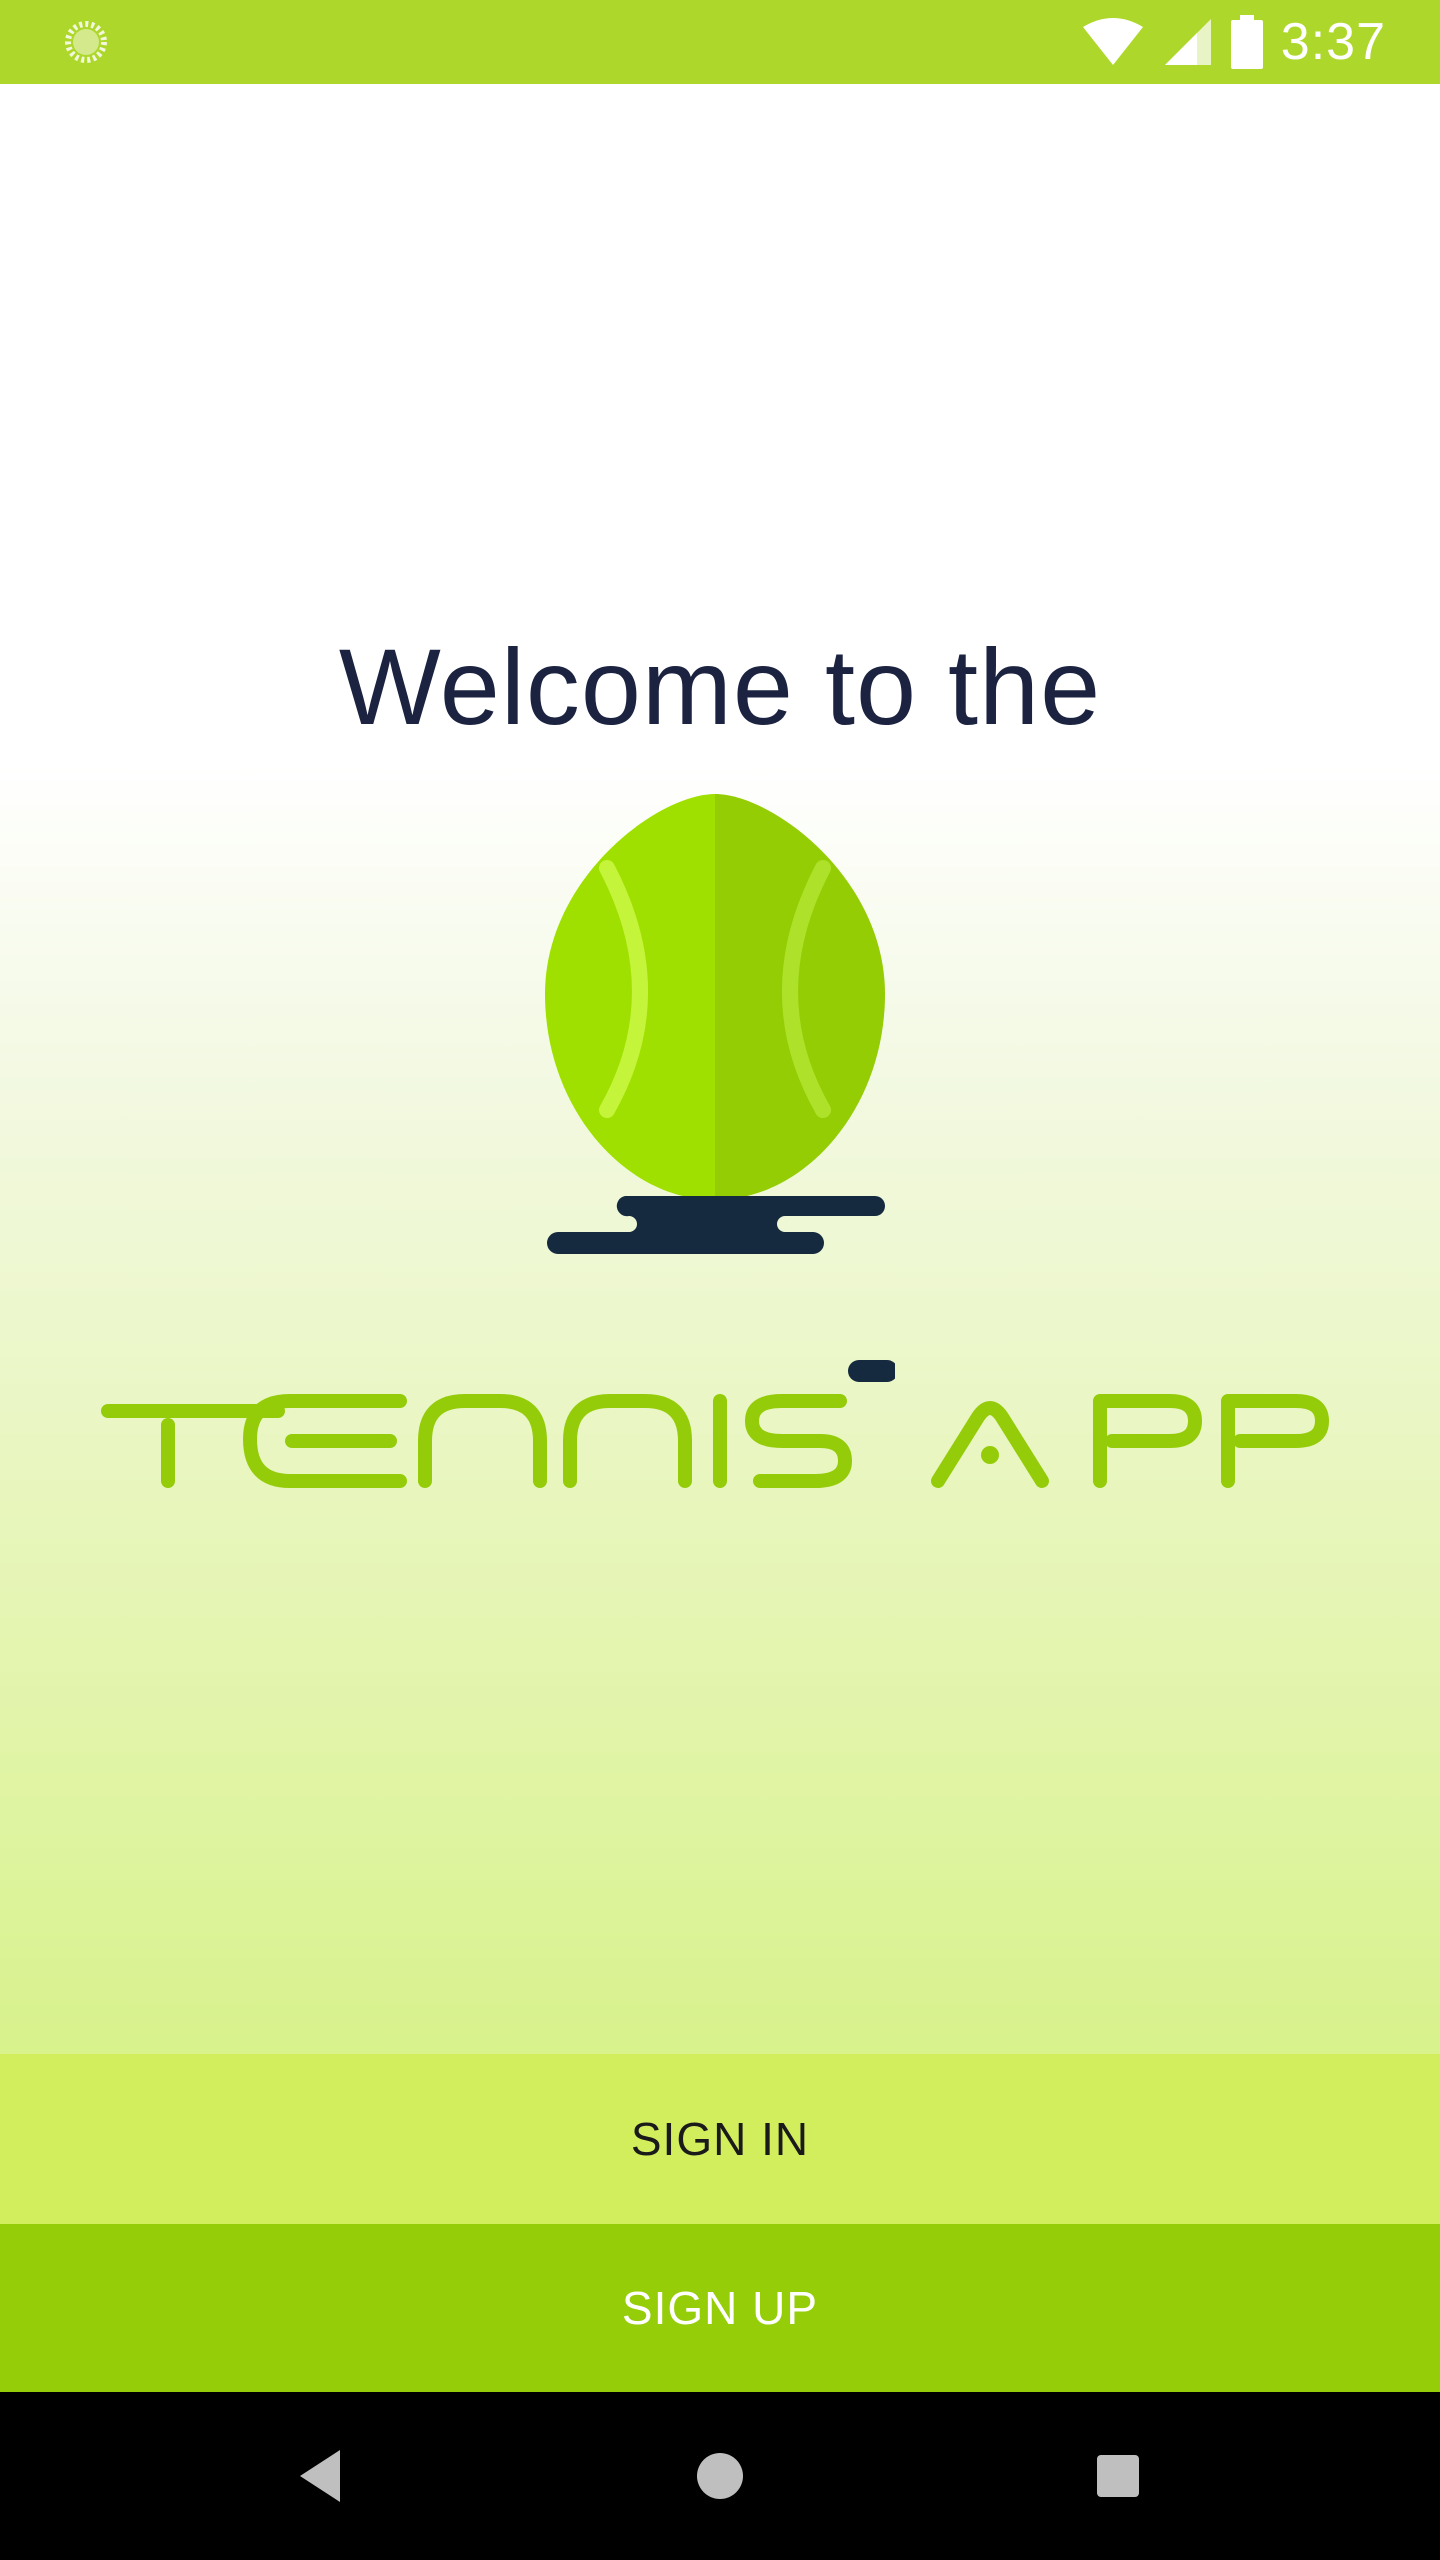  I want to click on navigation-bar, so click(720, 2476).